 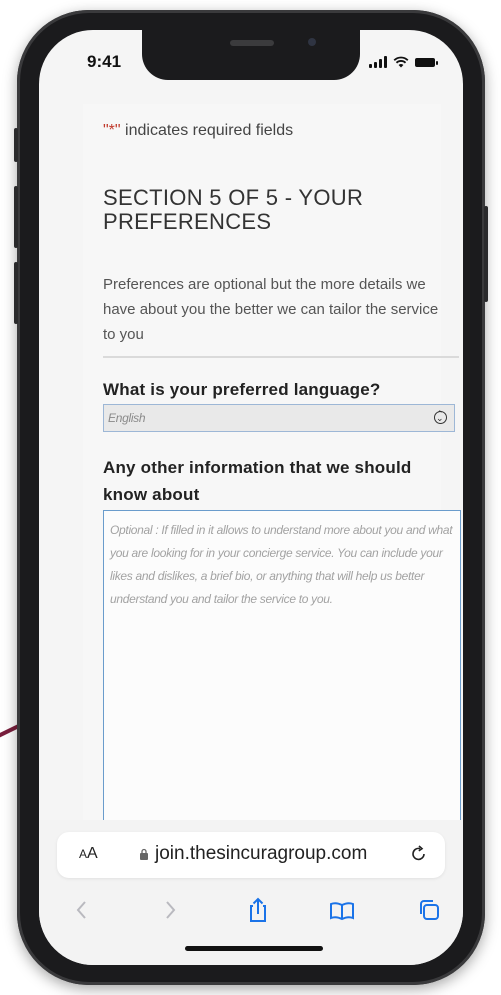 What do you see at coordinates (401, 62) in the screenshot?
I see `wifi-icon` at bounding box center [401, 62].